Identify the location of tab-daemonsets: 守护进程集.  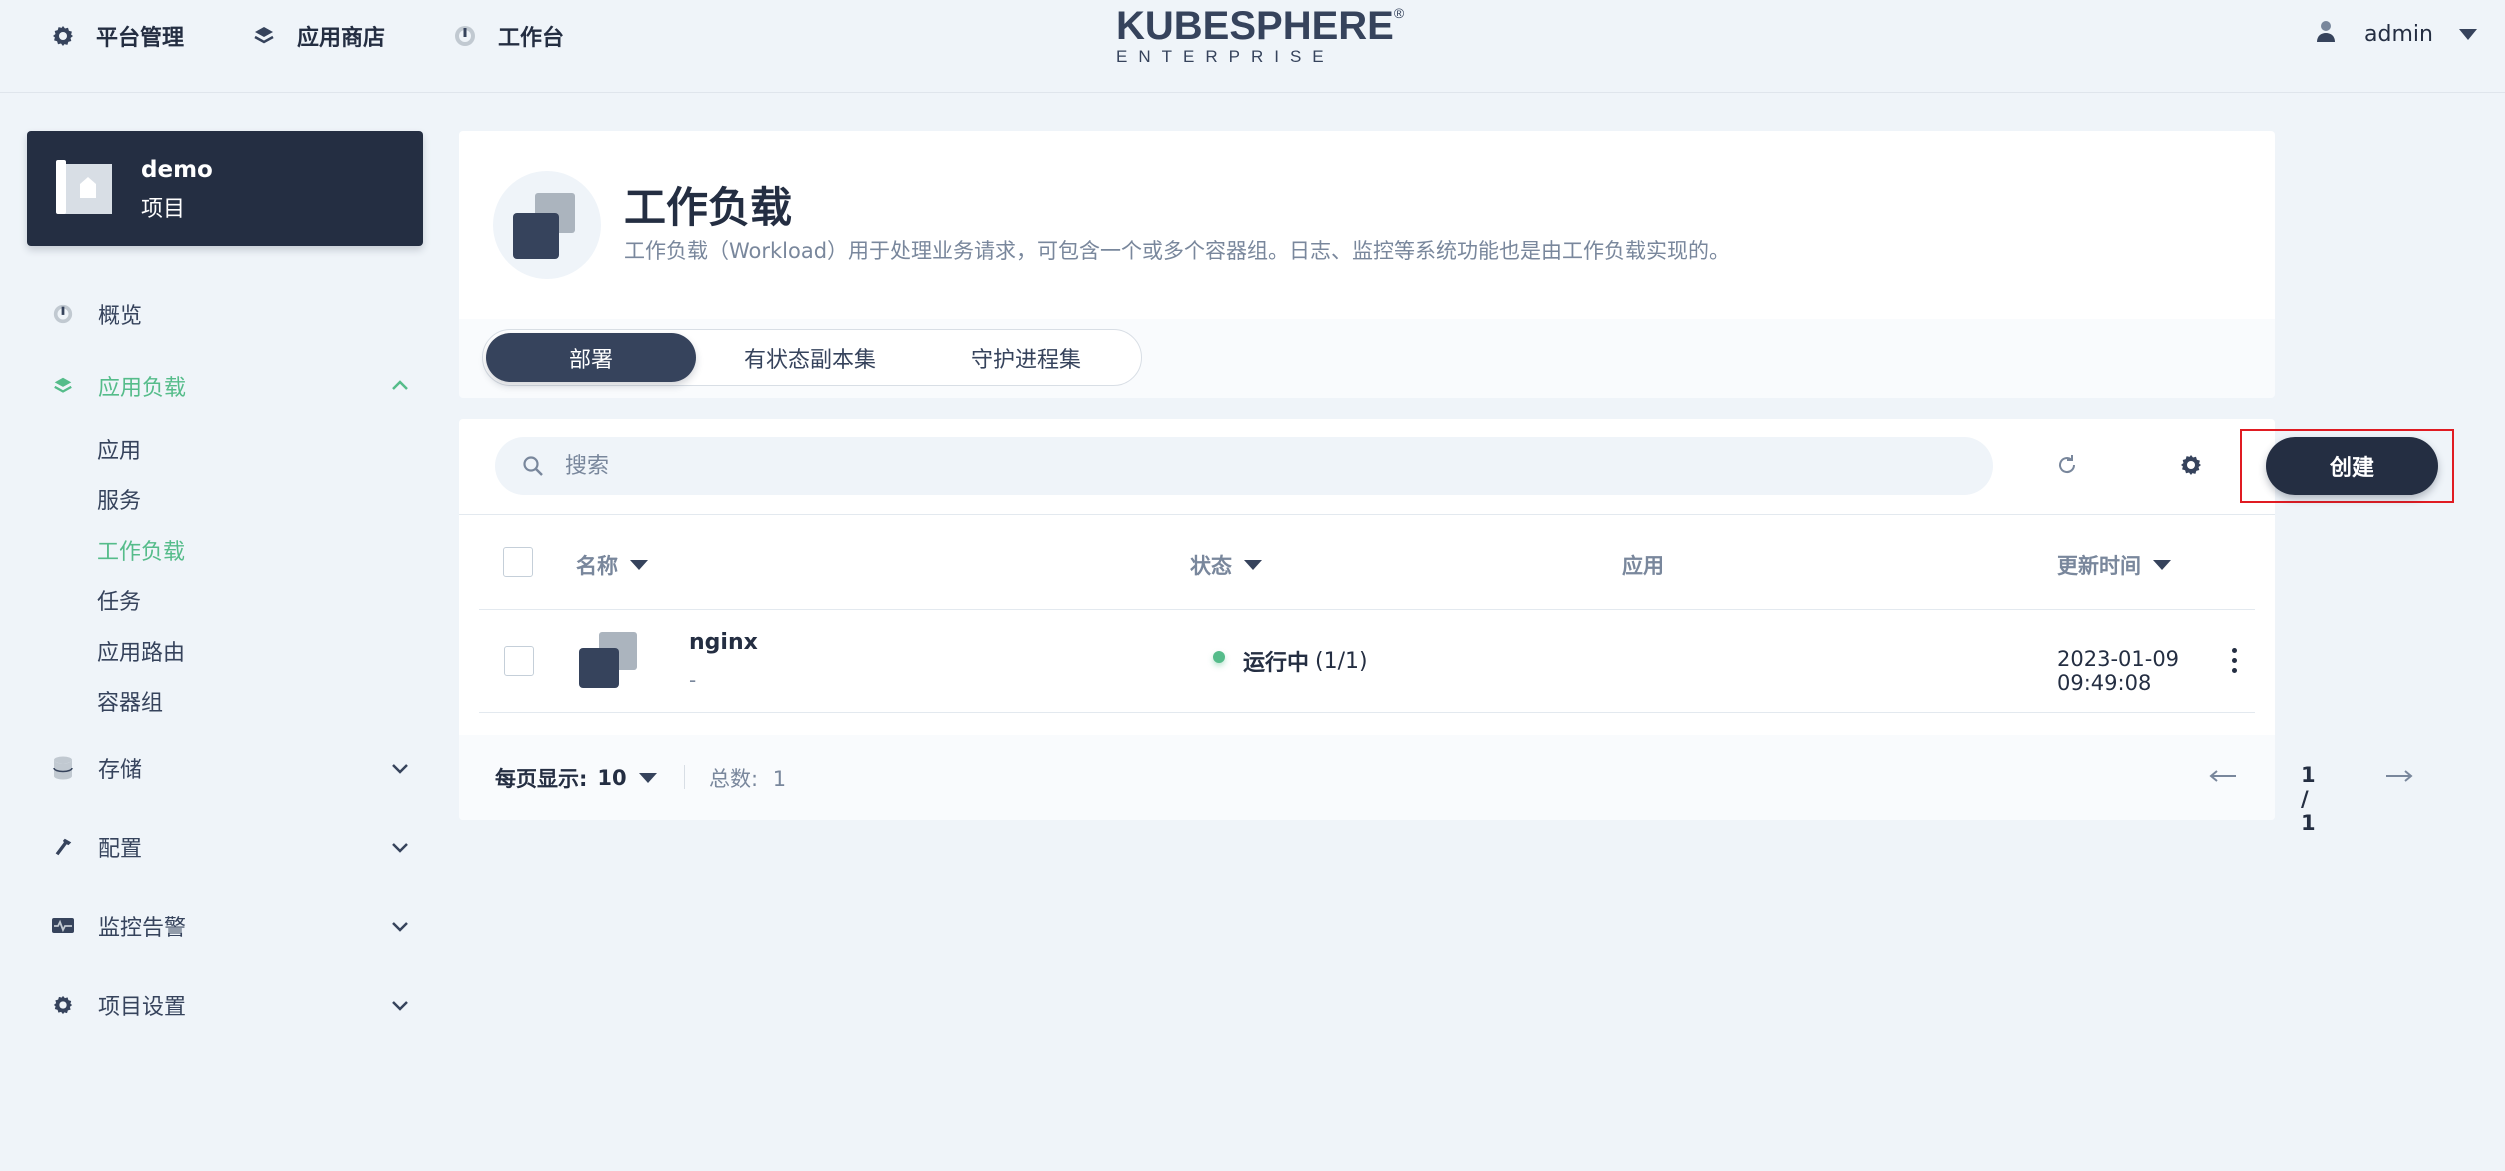
(1026, 357).